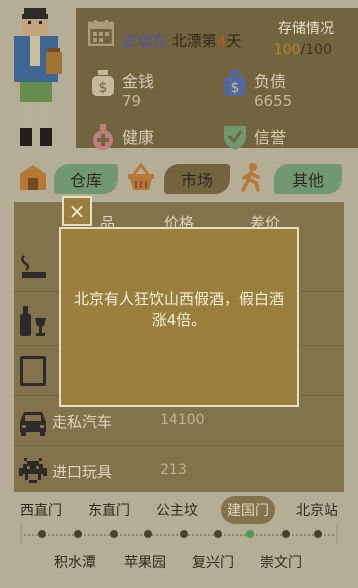 The image size is (358, 588). Describe the element at coordinates (178, 309) in the screenshot. I see `news-message: 北京有人狂饮山西假酒，假白酒涨4倍。` at that location.